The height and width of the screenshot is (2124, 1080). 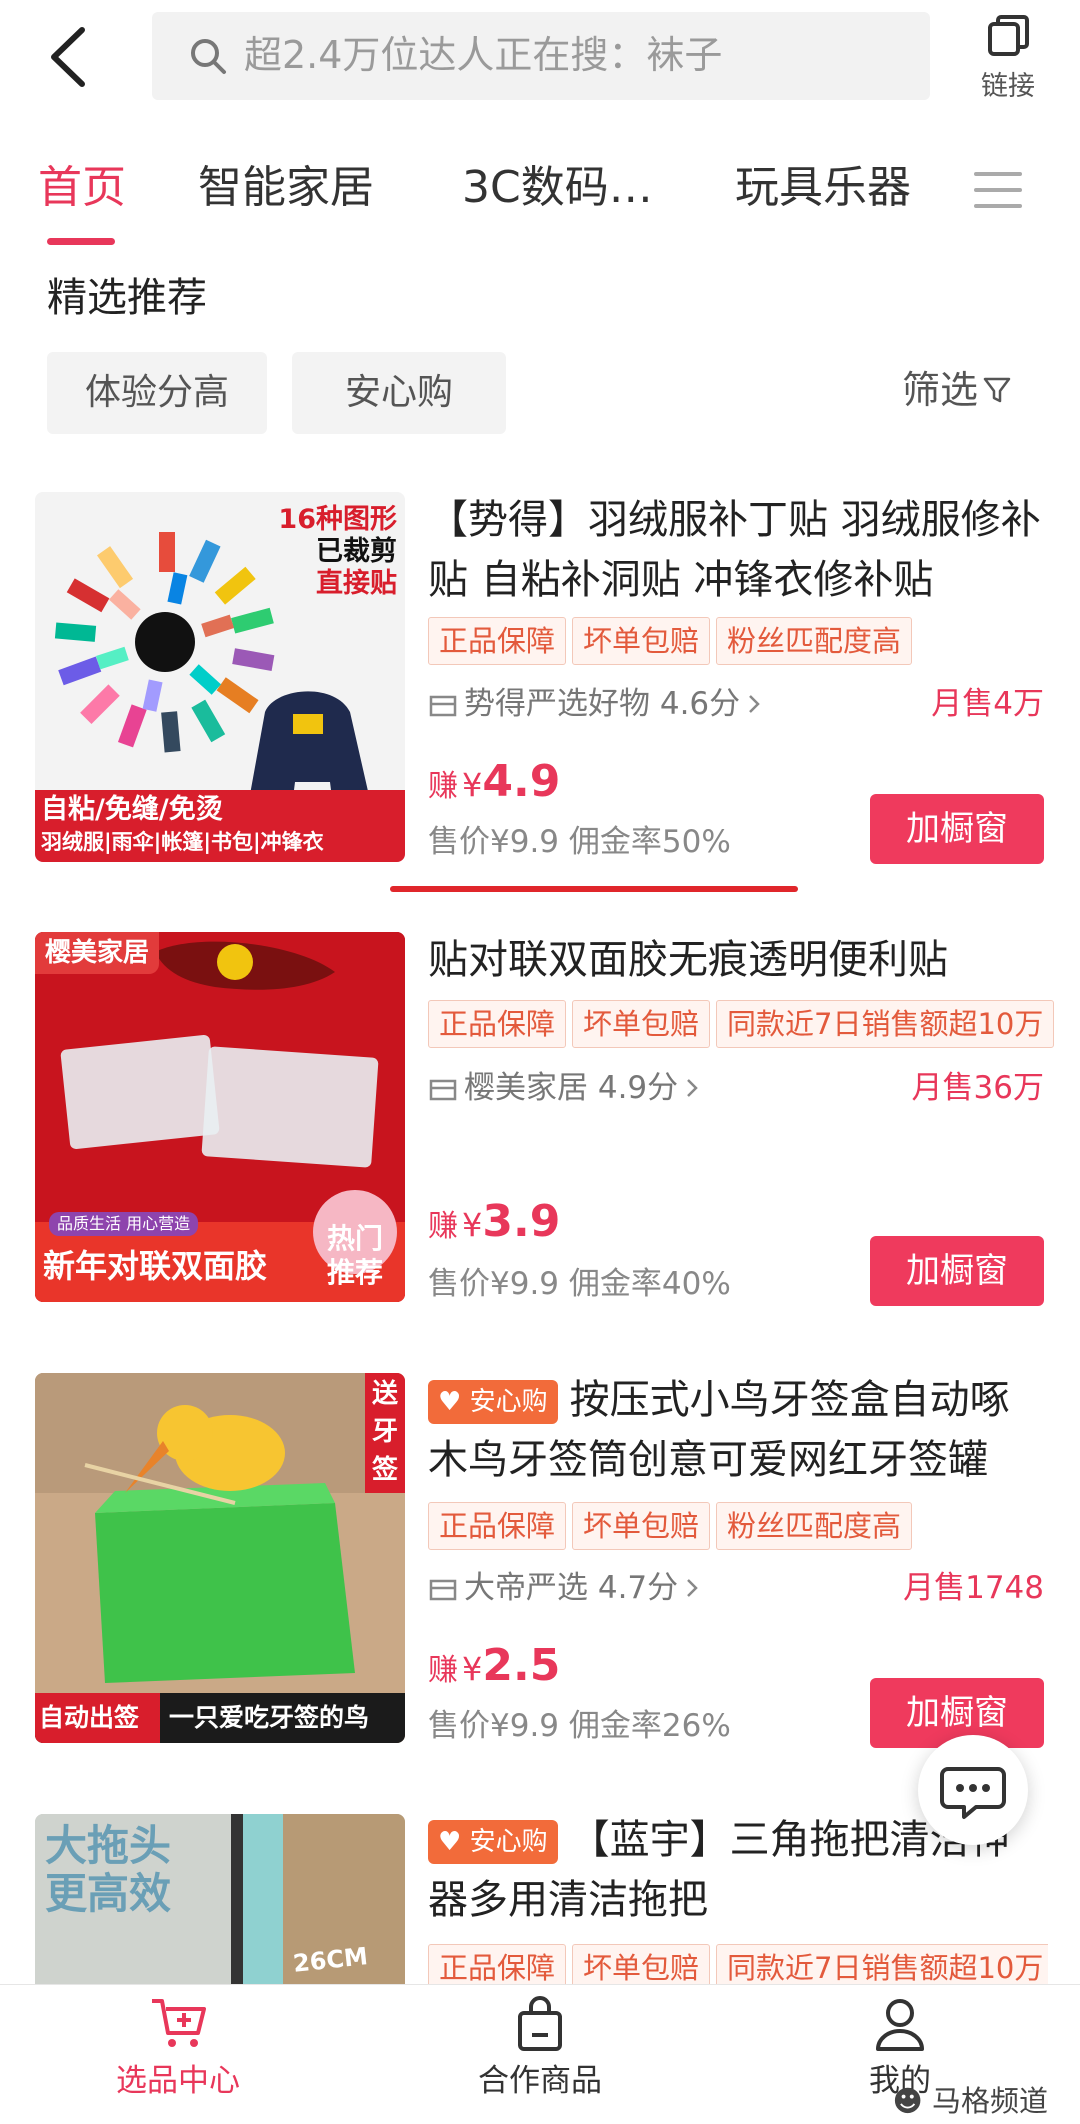 I want to click on product-title: 贴对联双面胶无痕透明便利贴, so click(x=738, y=960).